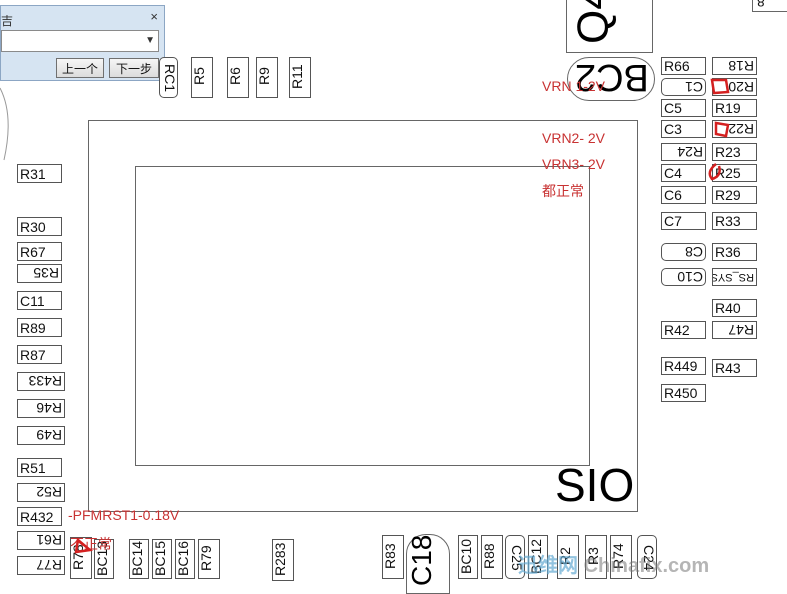  Describe the element at coordinates (41, 408) in the screenshot. I see `pad-R46: R46` at that location.